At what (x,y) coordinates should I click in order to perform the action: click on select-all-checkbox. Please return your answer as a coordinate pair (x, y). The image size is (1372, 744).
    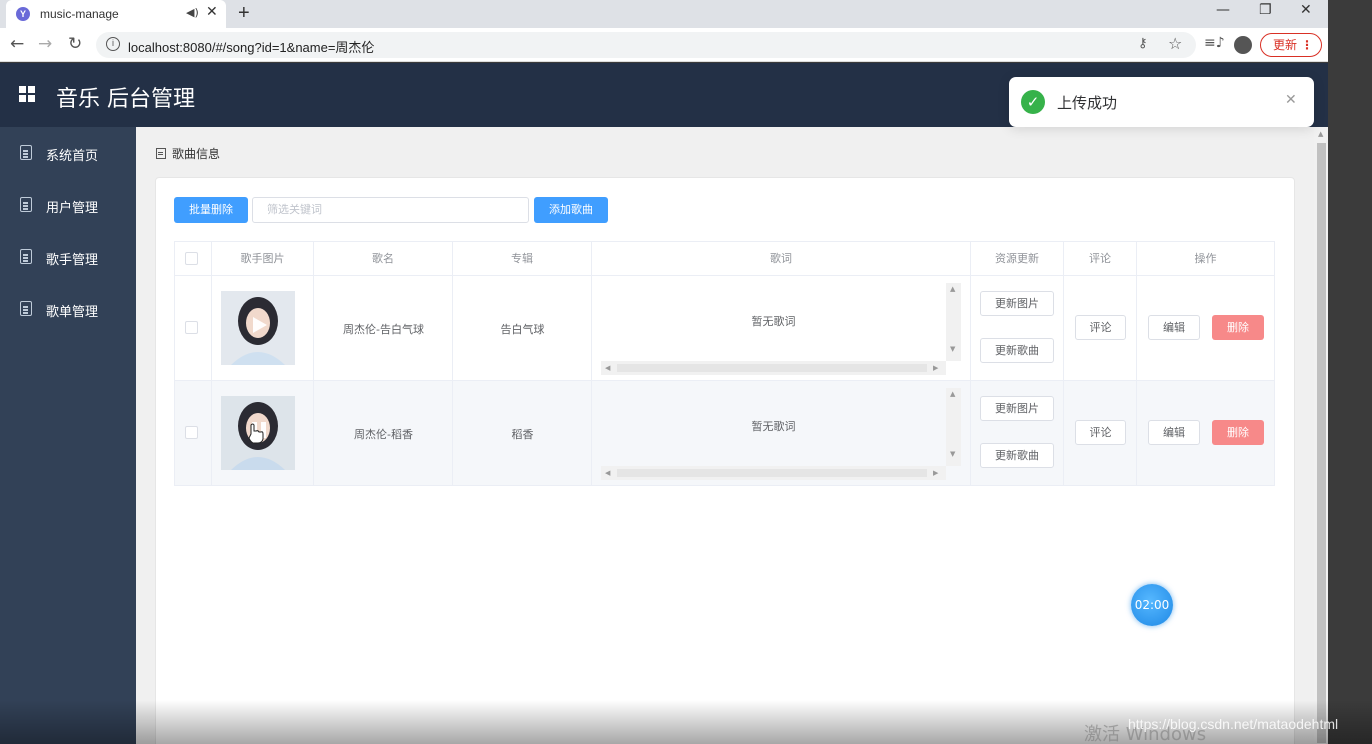
    Looking at the image, I should click on (191, 258).